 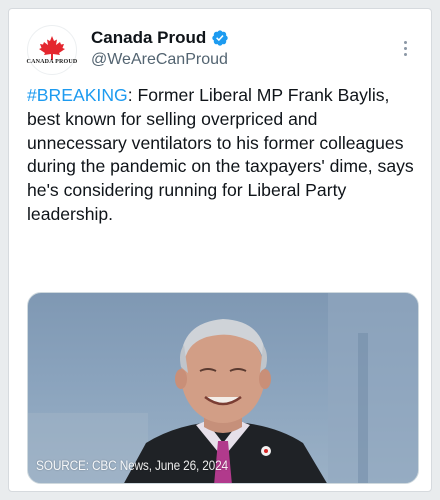 I want to click on display-name: Canada Proud, so click(x=148, y=38).